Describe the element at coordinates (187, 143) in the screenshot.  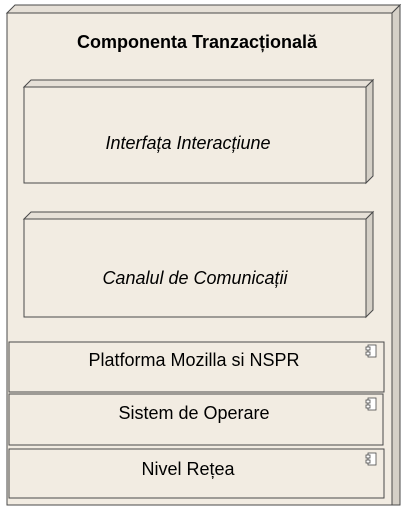
I see `node-label: Interfața Interacțiune` at that location.